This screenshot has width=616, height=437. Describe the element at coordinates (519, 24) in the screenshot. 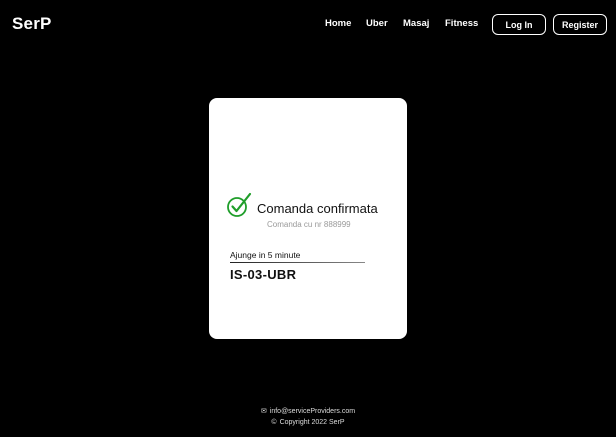

I see `login-button: Log In` at that location.